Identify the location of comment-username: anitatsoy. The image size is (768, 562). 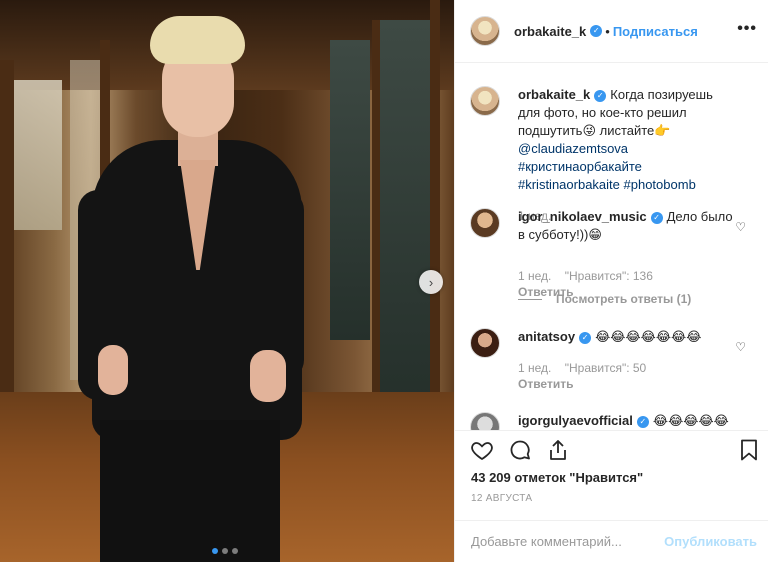
(546, 336).